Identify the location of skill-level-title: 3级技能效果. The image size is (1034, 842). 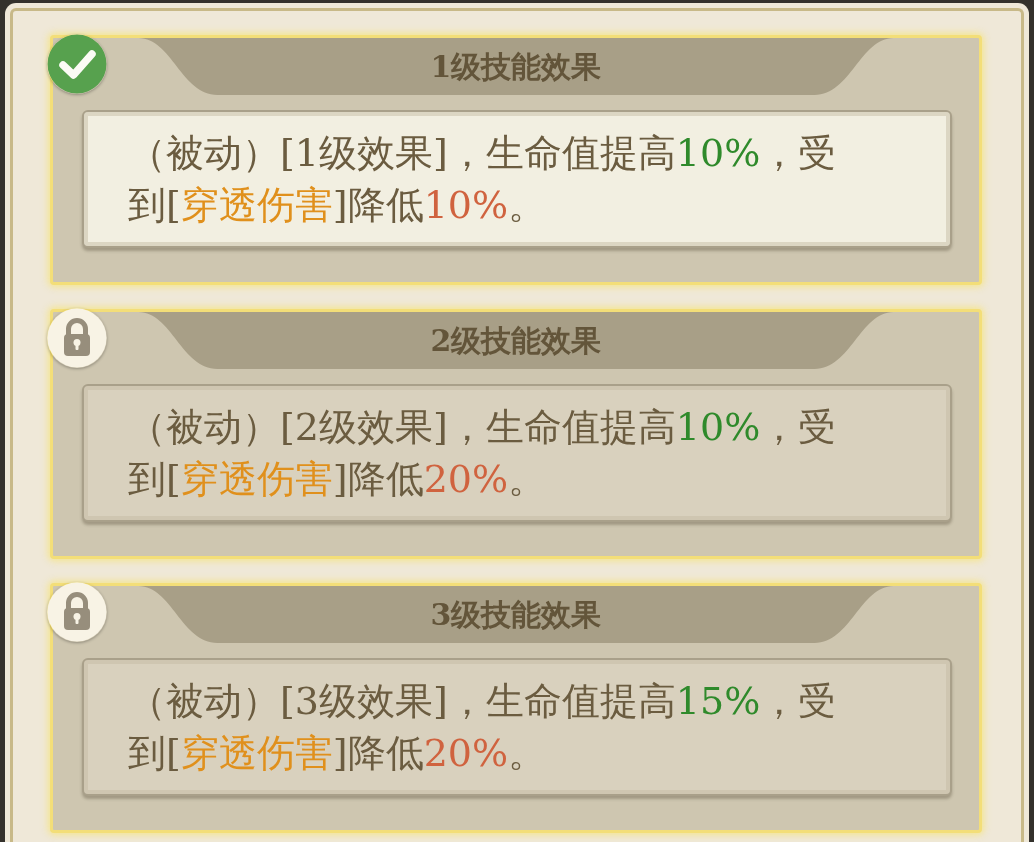
(516, 614).